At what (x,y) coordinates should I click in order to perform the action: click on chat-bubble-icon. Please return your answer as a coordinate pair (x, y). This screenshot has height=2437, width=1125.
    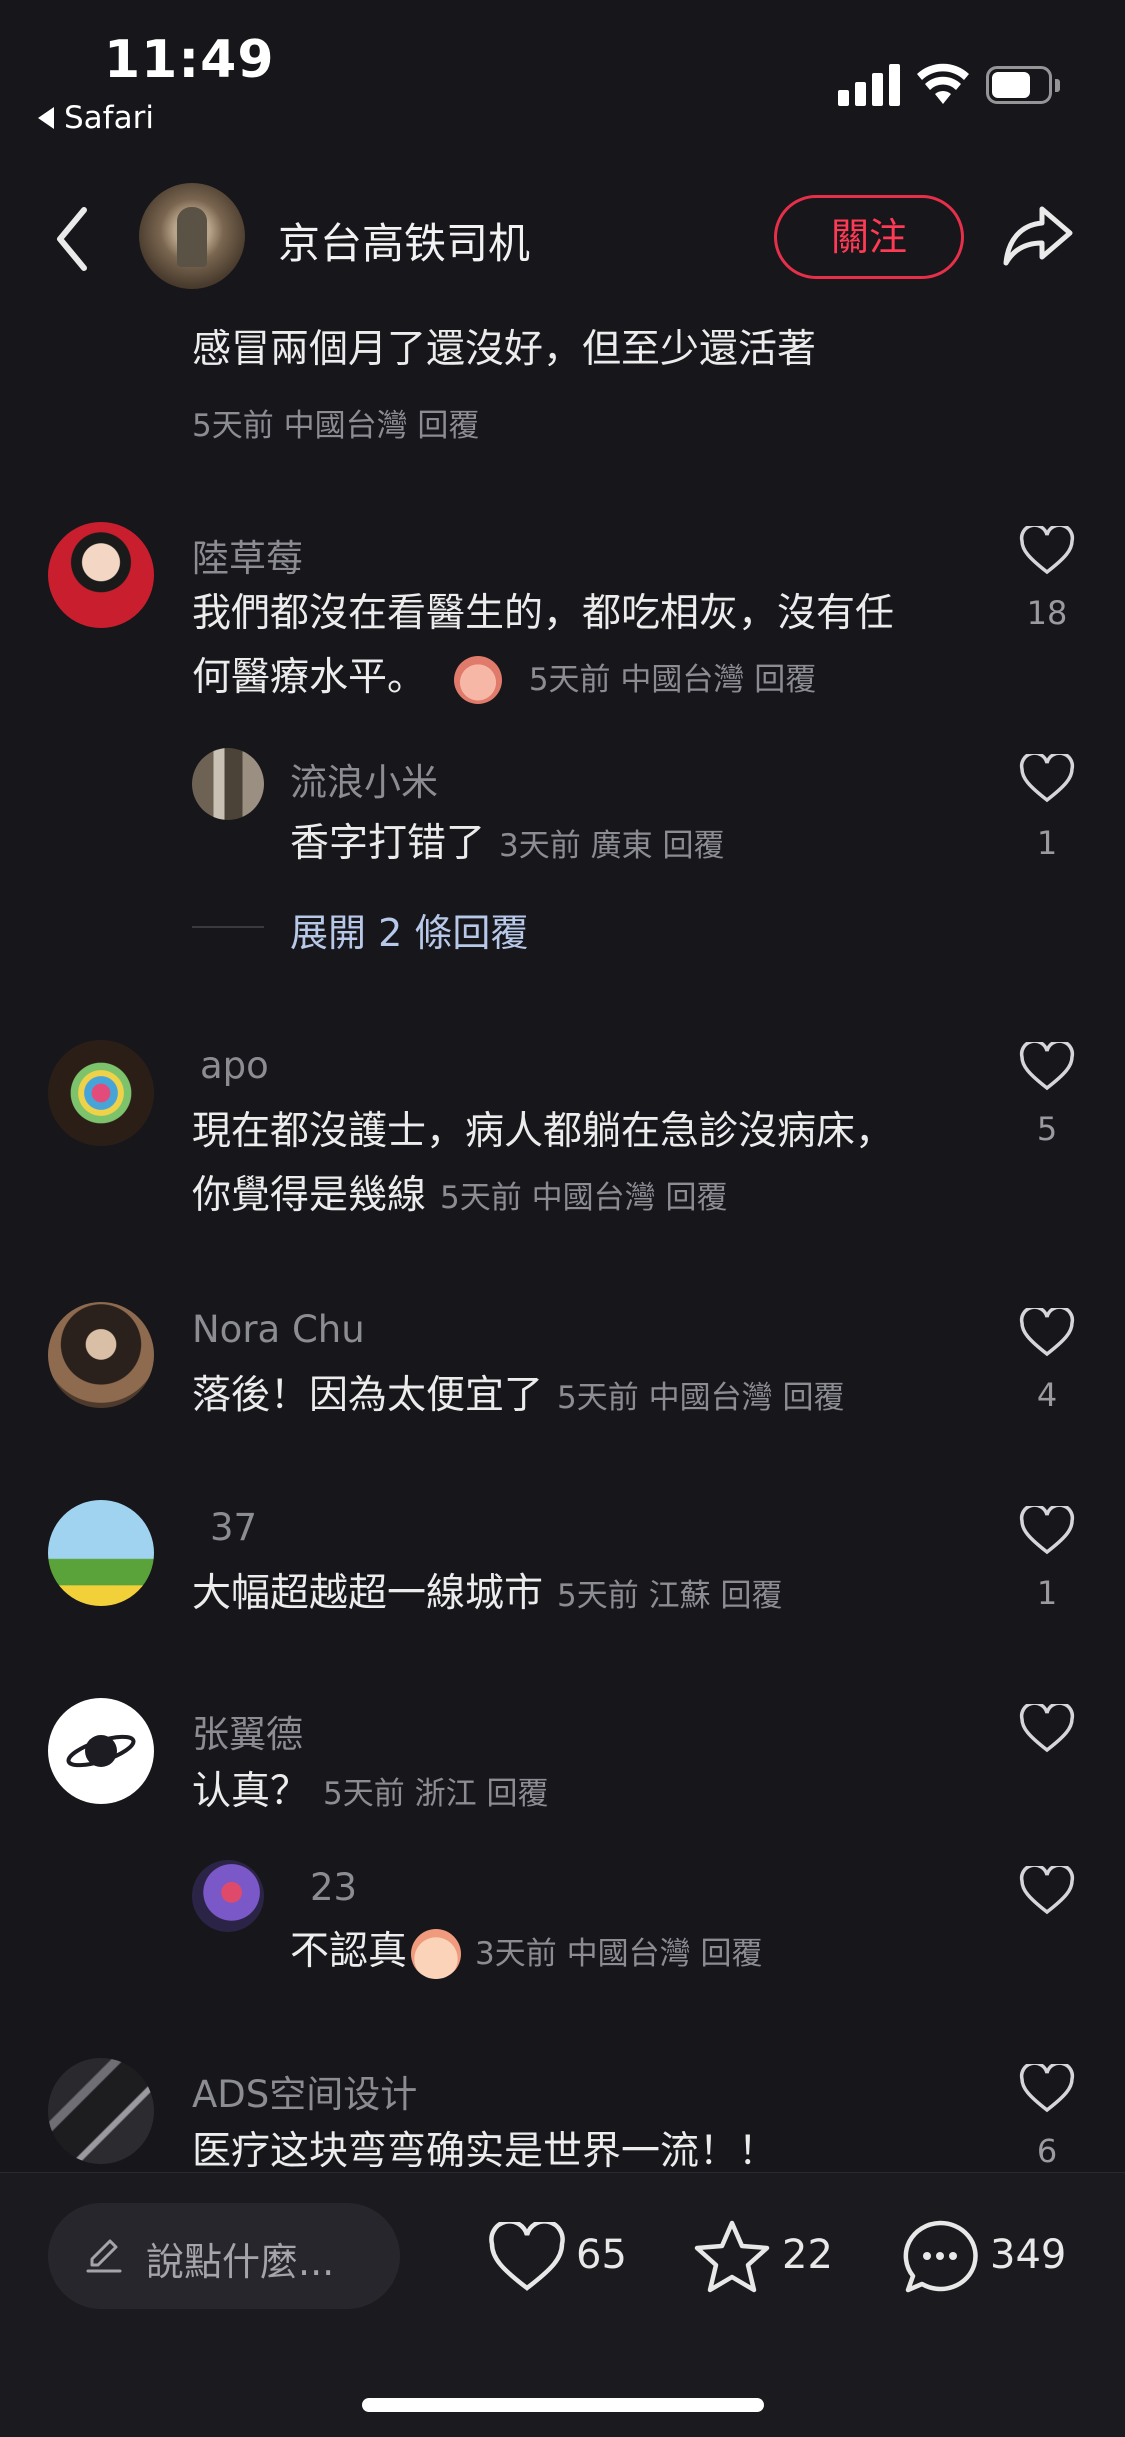
    Looking at the image, I should click on (940, 2257).